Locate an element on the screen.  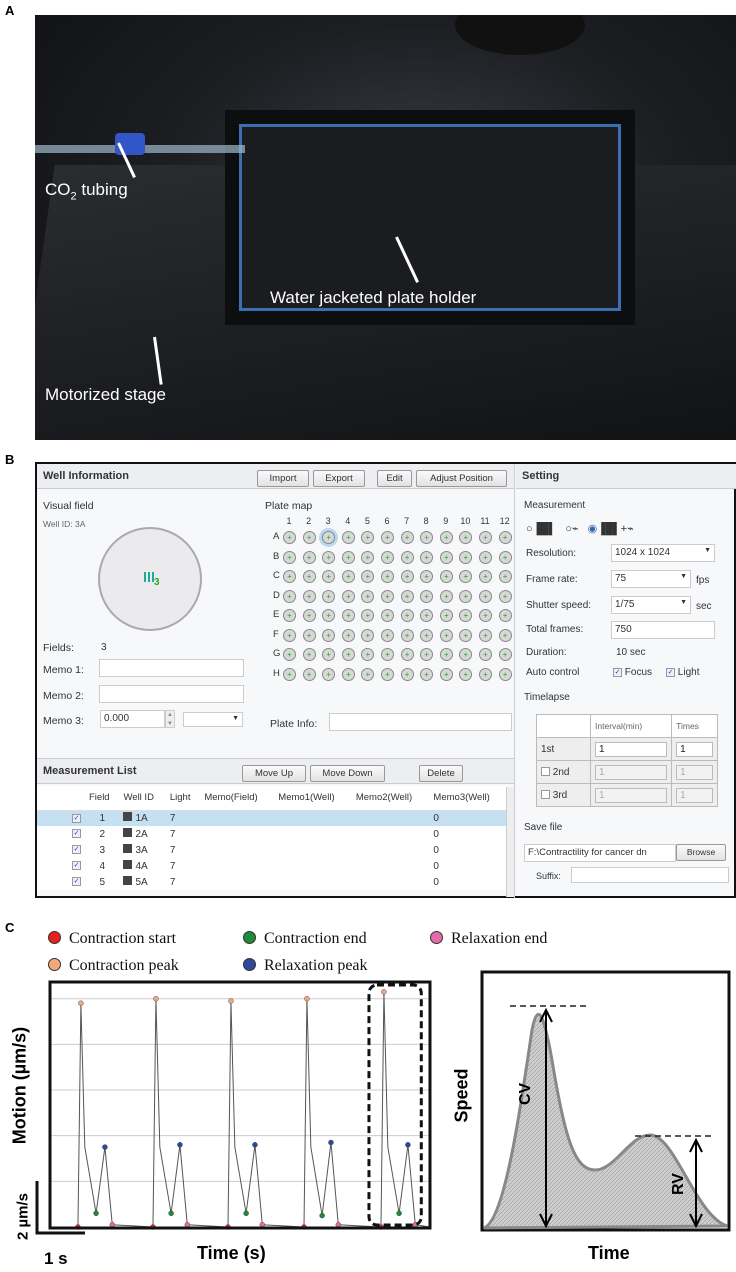
plate-info-input is located at coordinates (420, 722).